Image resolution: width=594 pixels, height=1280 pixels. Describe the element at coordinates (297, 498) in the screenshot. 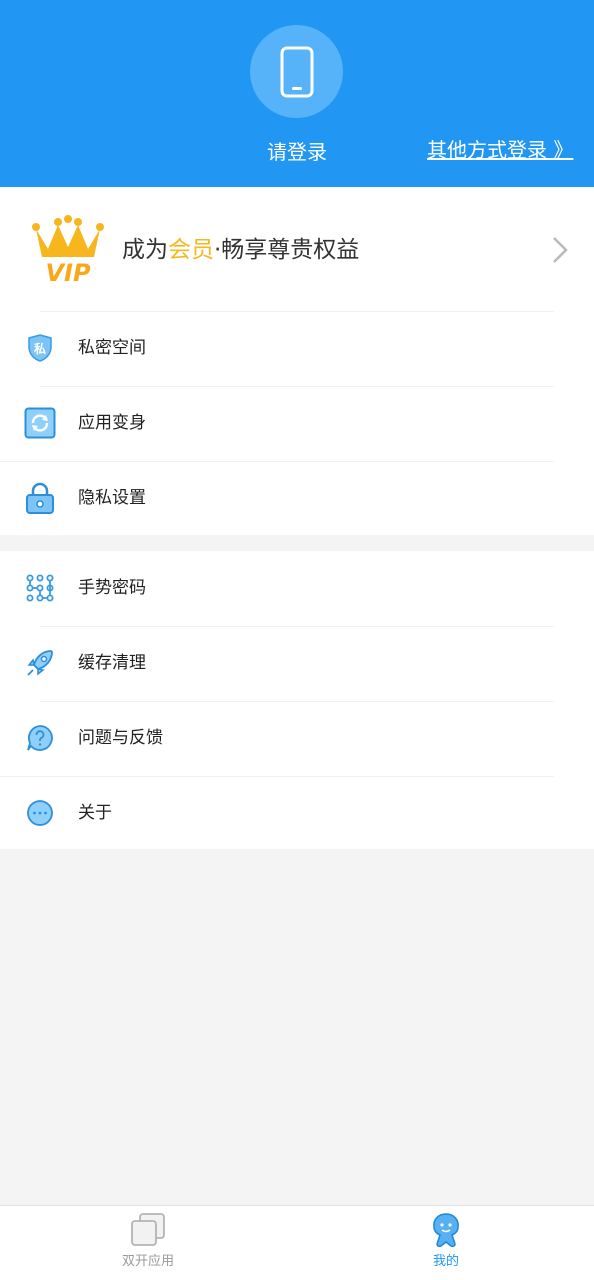

I see `menu-item-privacy-settings: 隐私设置` at that location.